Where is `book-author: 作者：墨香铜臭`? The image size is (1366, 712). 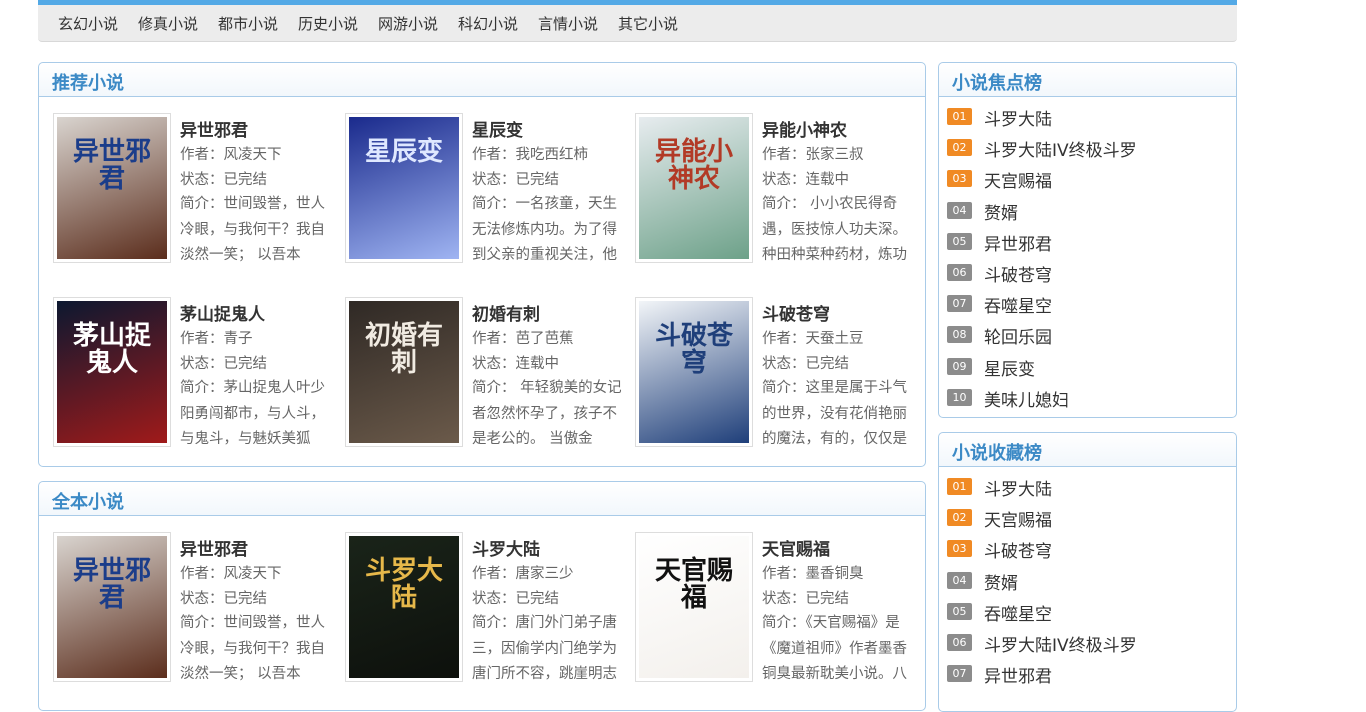
book-author: 作者：墨香铜臭 is located at coordinates (813, 574).